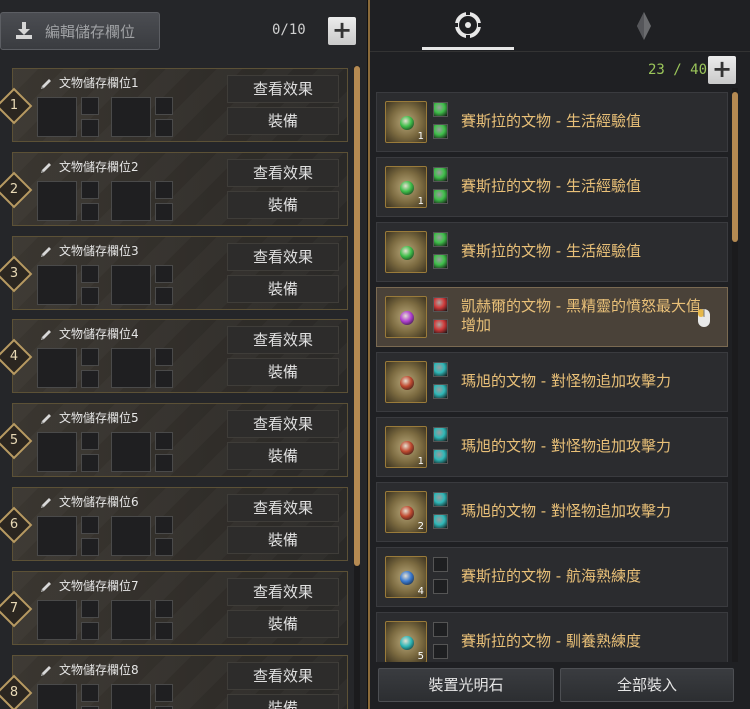 The image size is (750, 709). Describe the element at coordinates (552, 317) in the screenshot. I see `artifact-item: 凱赫爾的文物 - 黑精靈的憤怒最大值增加` at that location.